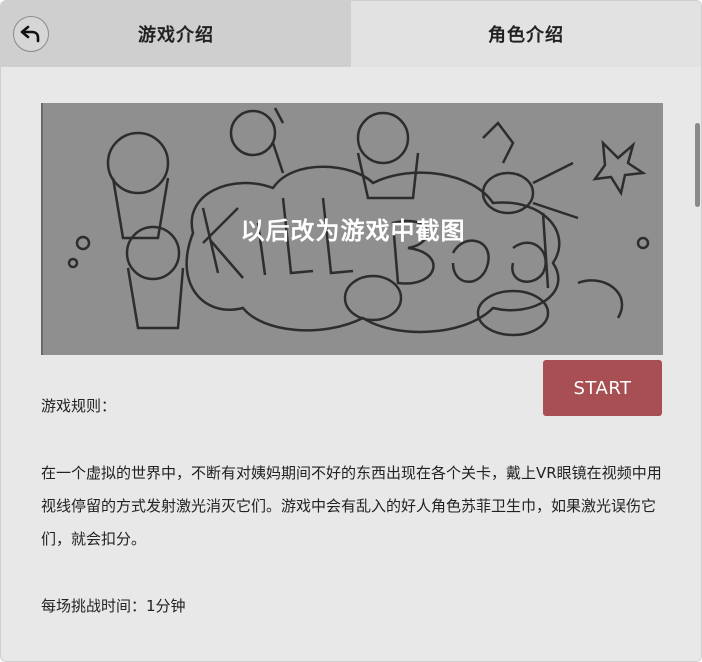 This screenshot has width=702, height=662. I want to click on scrollbar-thumb, so click(697, 165).